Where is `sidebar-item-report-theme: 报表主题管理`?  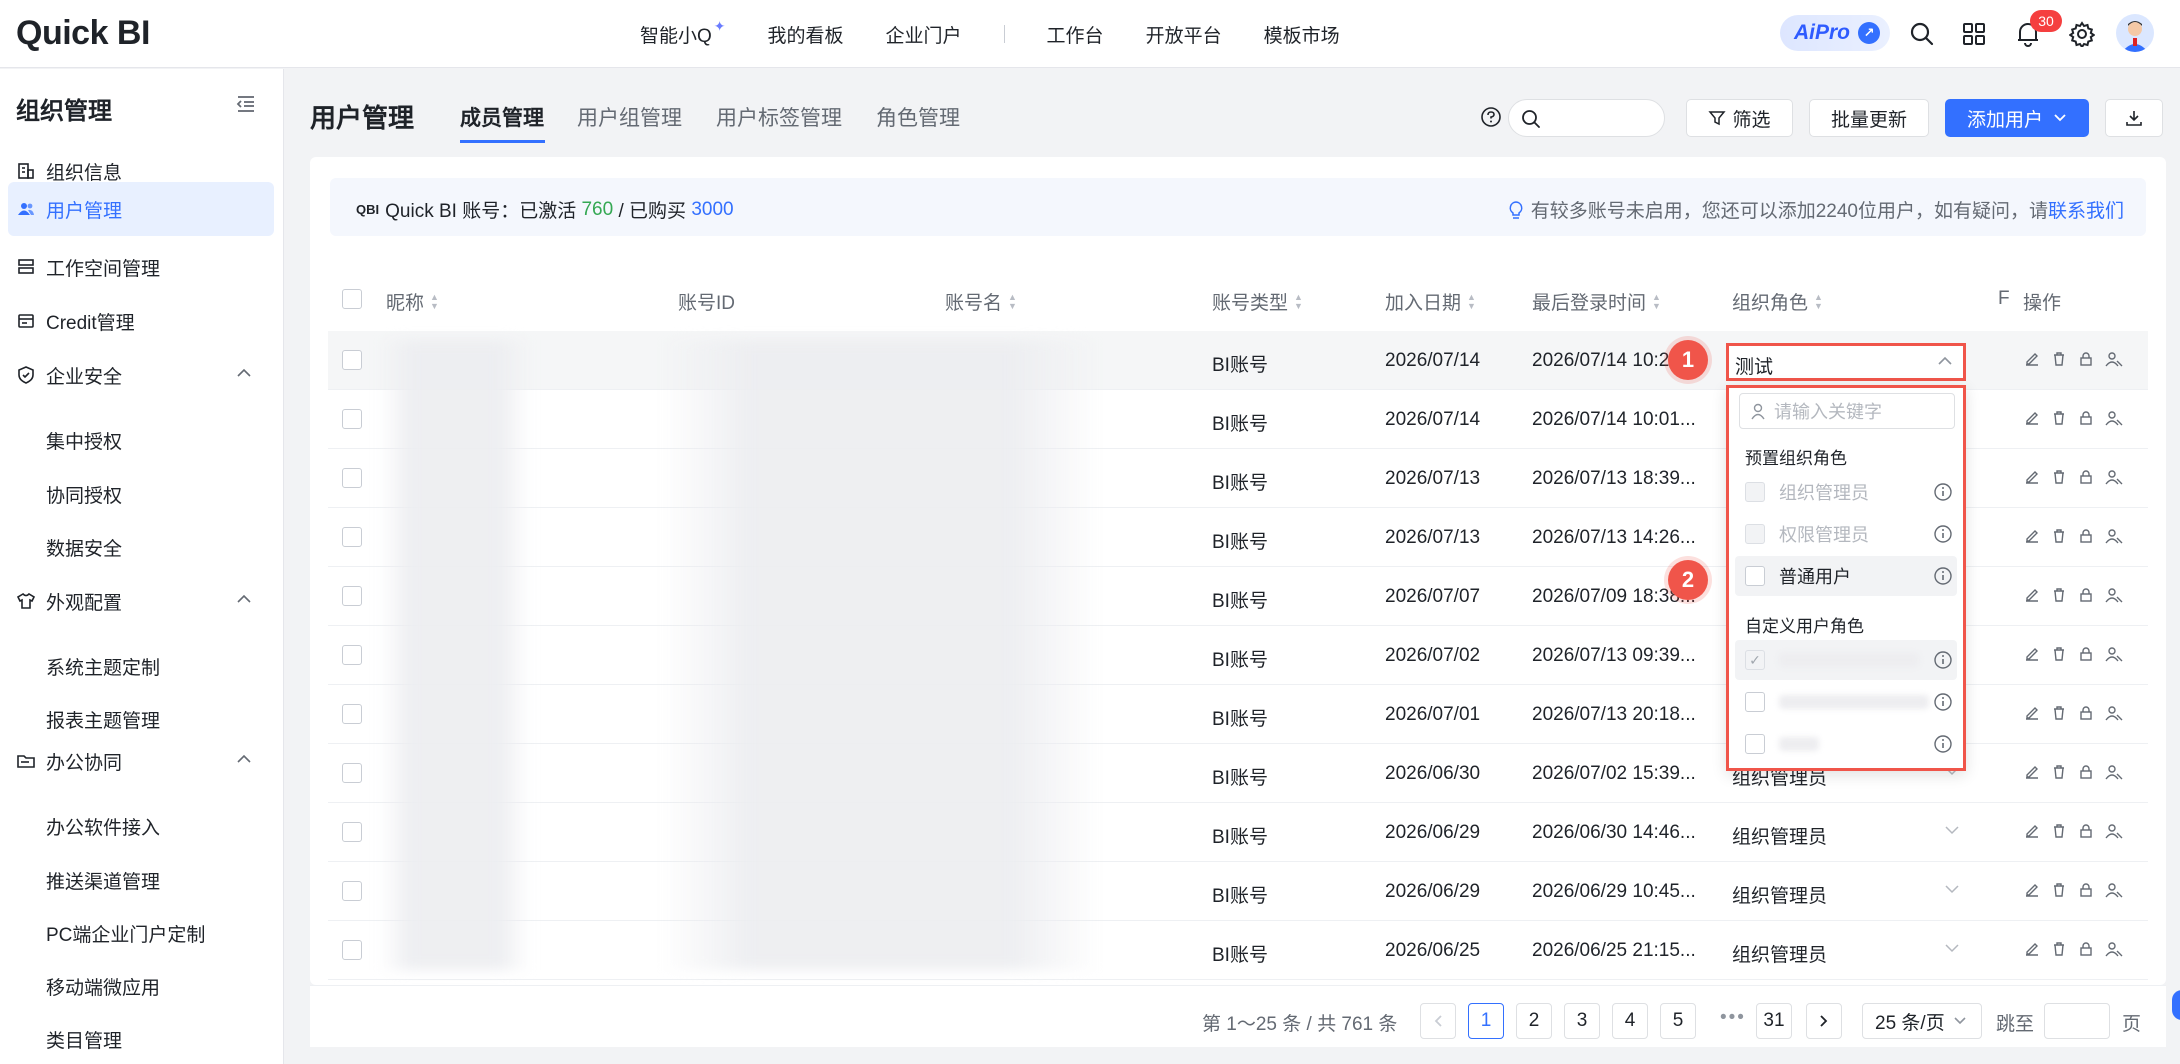 sidebar-item-report-theme: 报表主题管理 is located at coordinates (103, 719).